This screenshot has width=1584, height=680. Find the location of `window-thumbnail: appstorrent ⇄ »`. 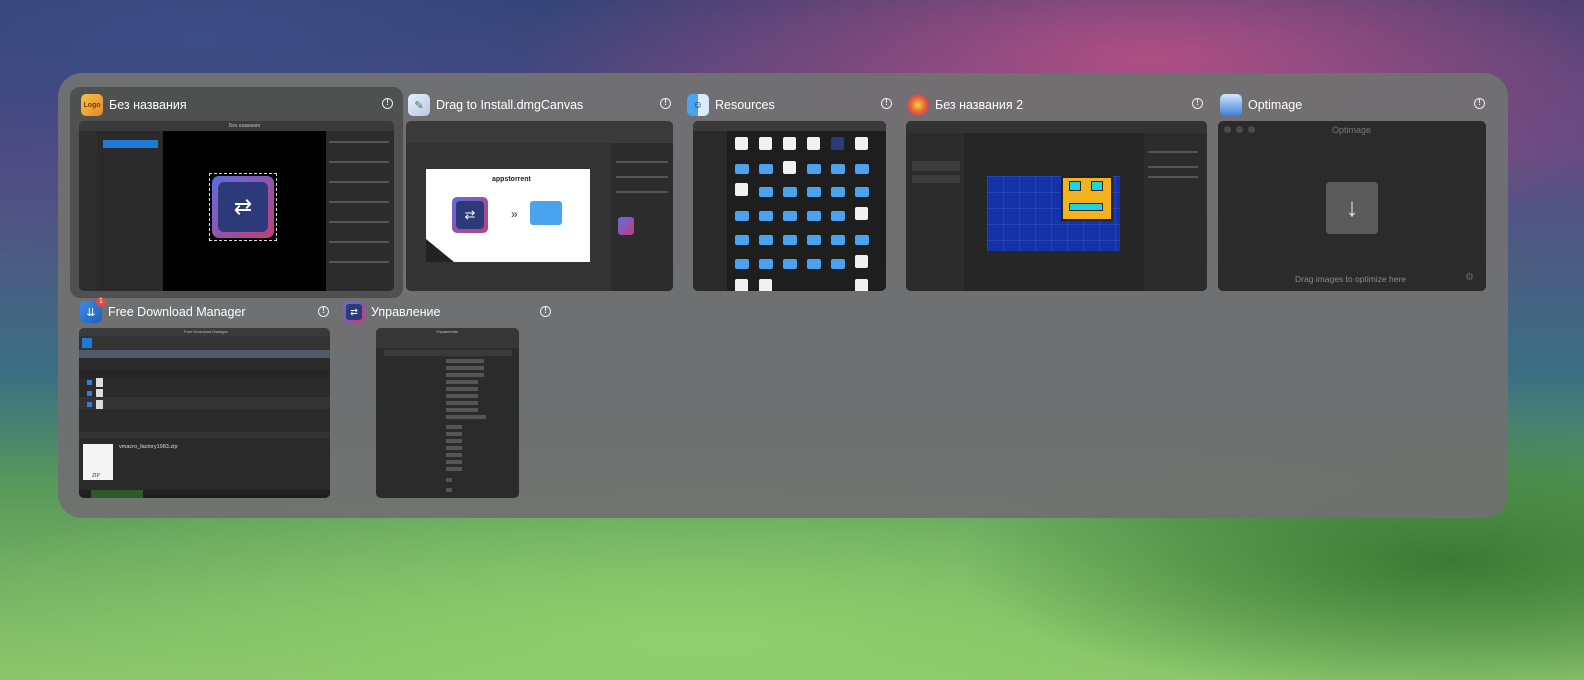

window-thumbnail: appstorrent ⇄ » is located at coordinates (539, 206).